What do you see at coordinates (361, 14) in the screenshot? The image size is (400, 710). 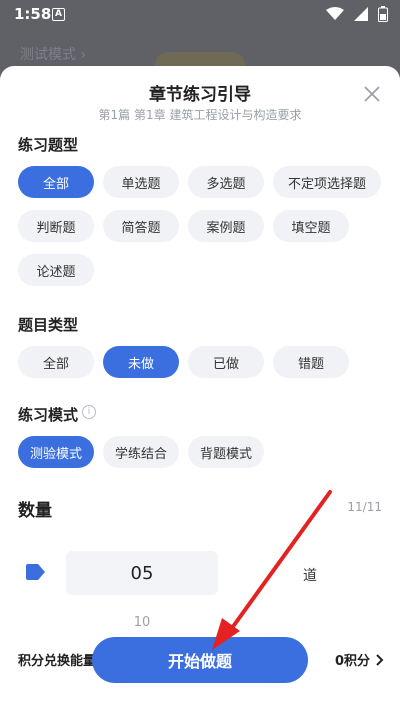 I see `signal-icon` at bounding box center [361, 14].